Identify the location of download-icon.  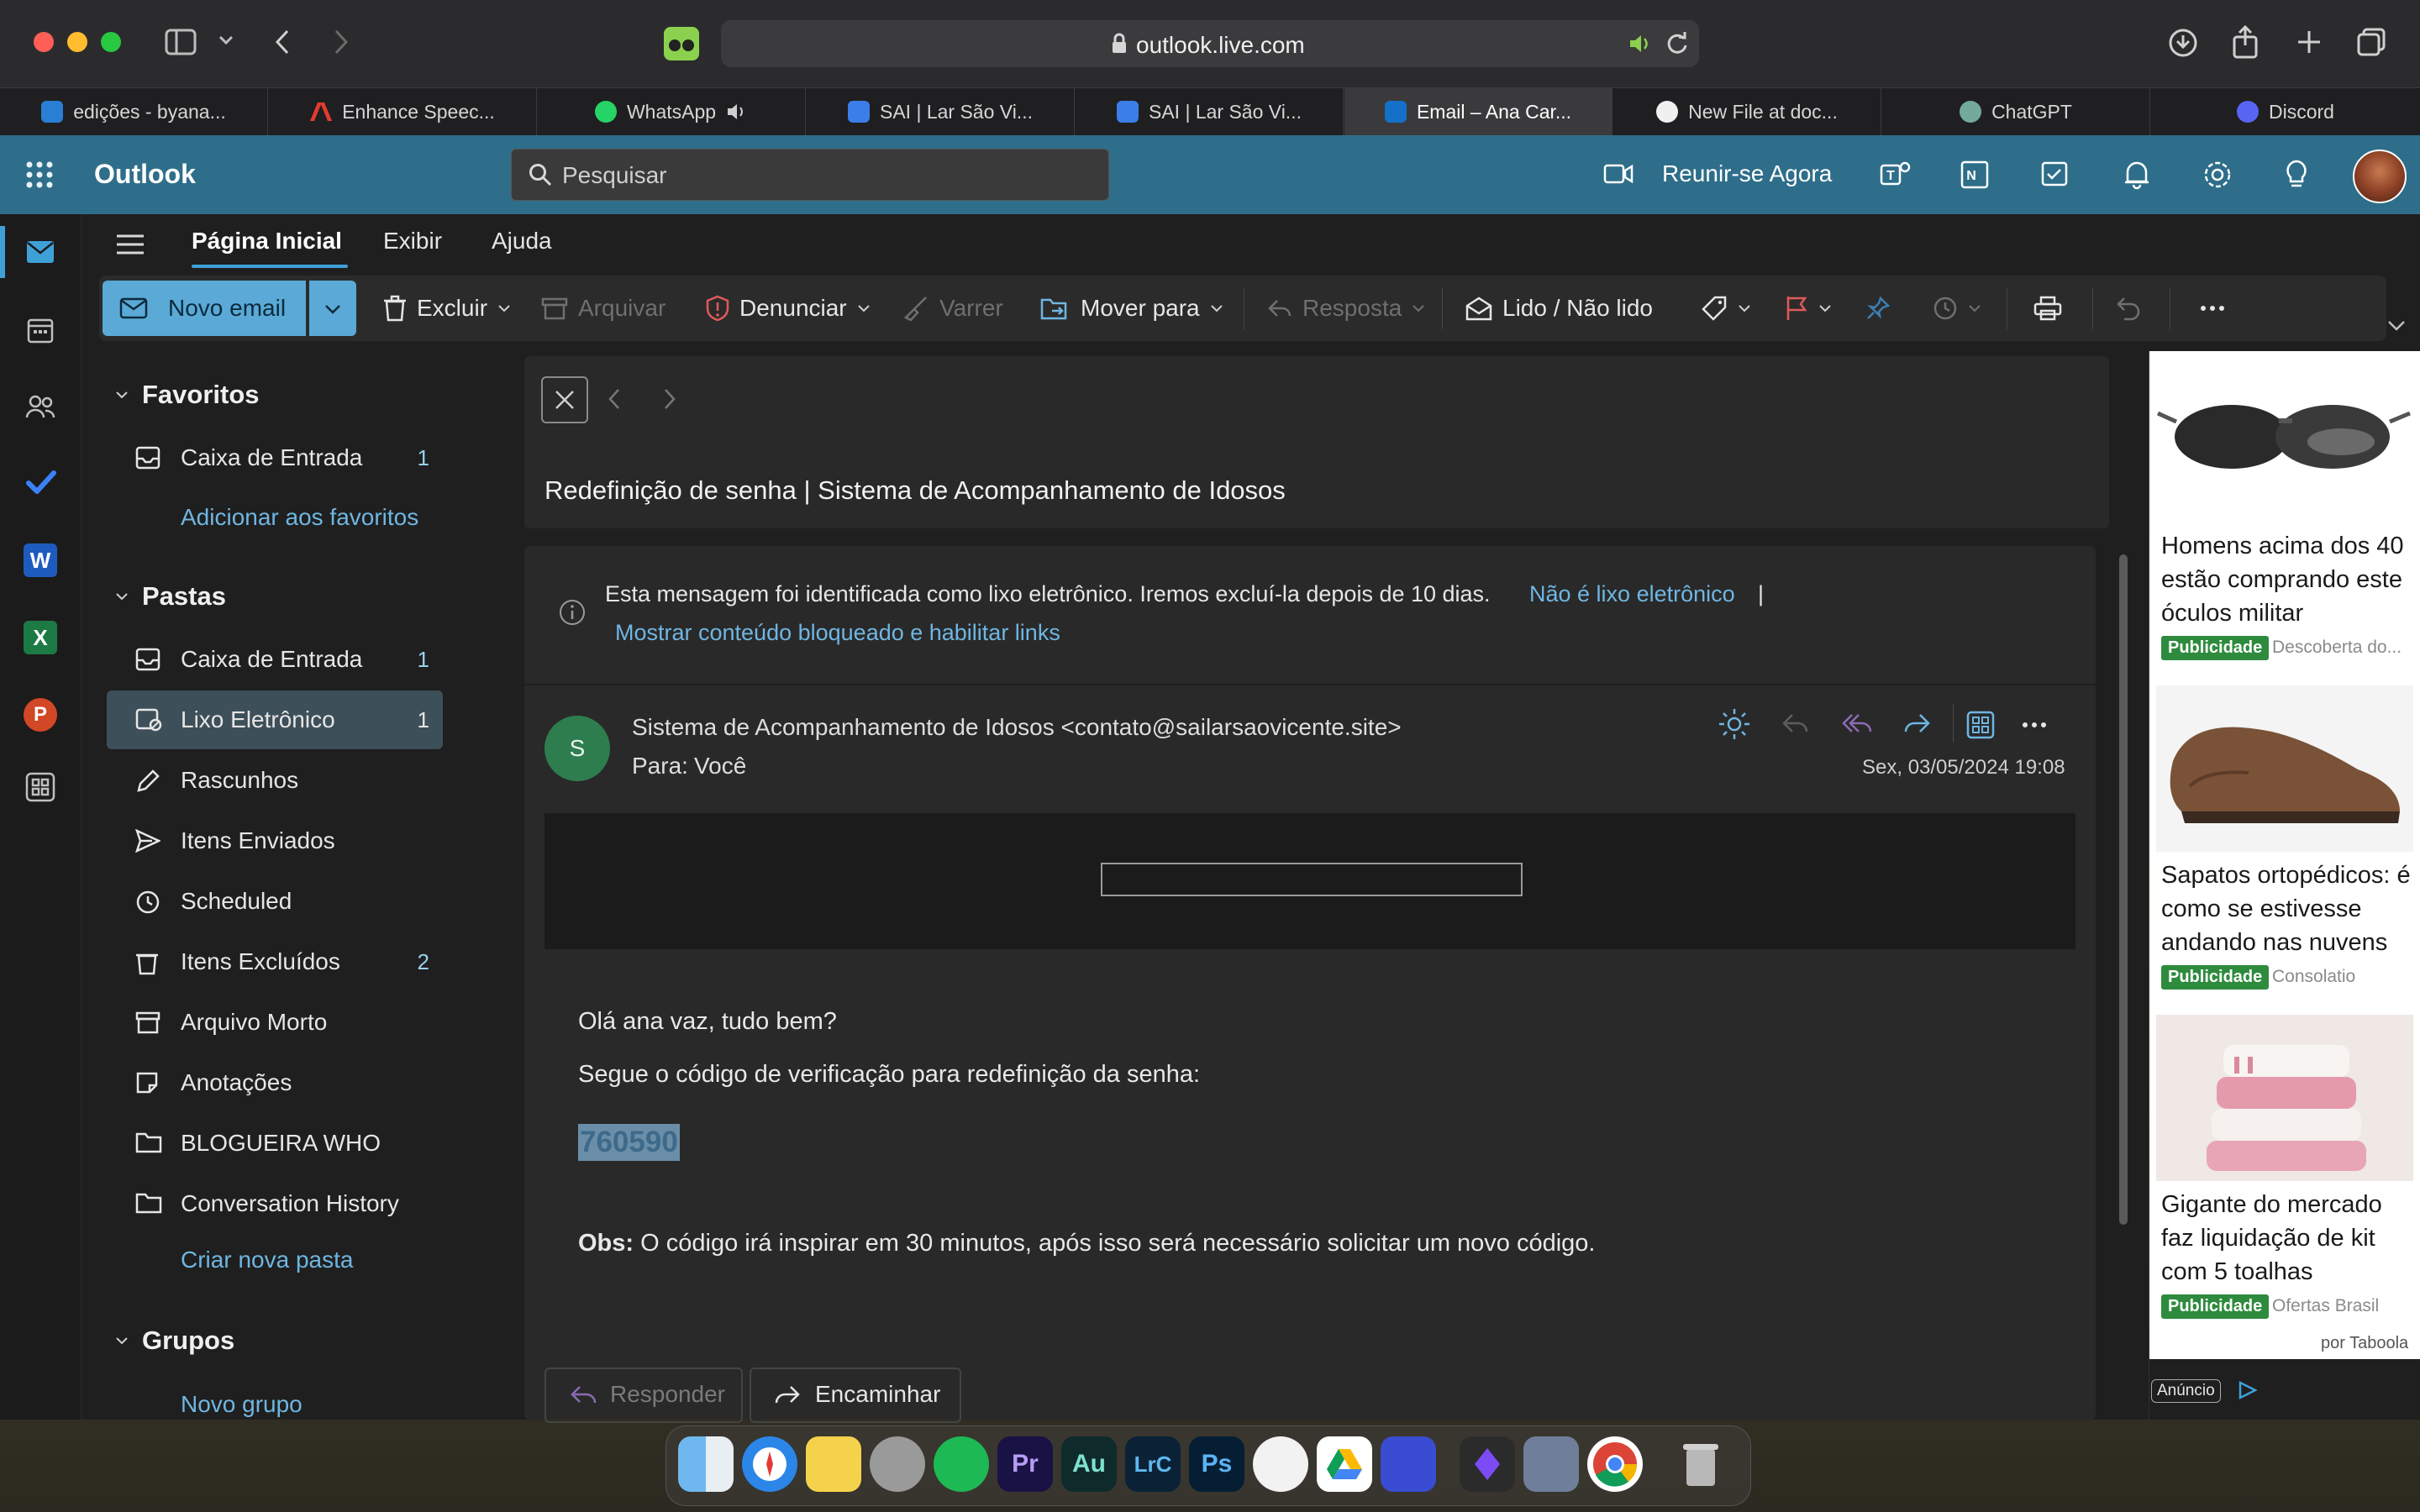
(2183, 43).